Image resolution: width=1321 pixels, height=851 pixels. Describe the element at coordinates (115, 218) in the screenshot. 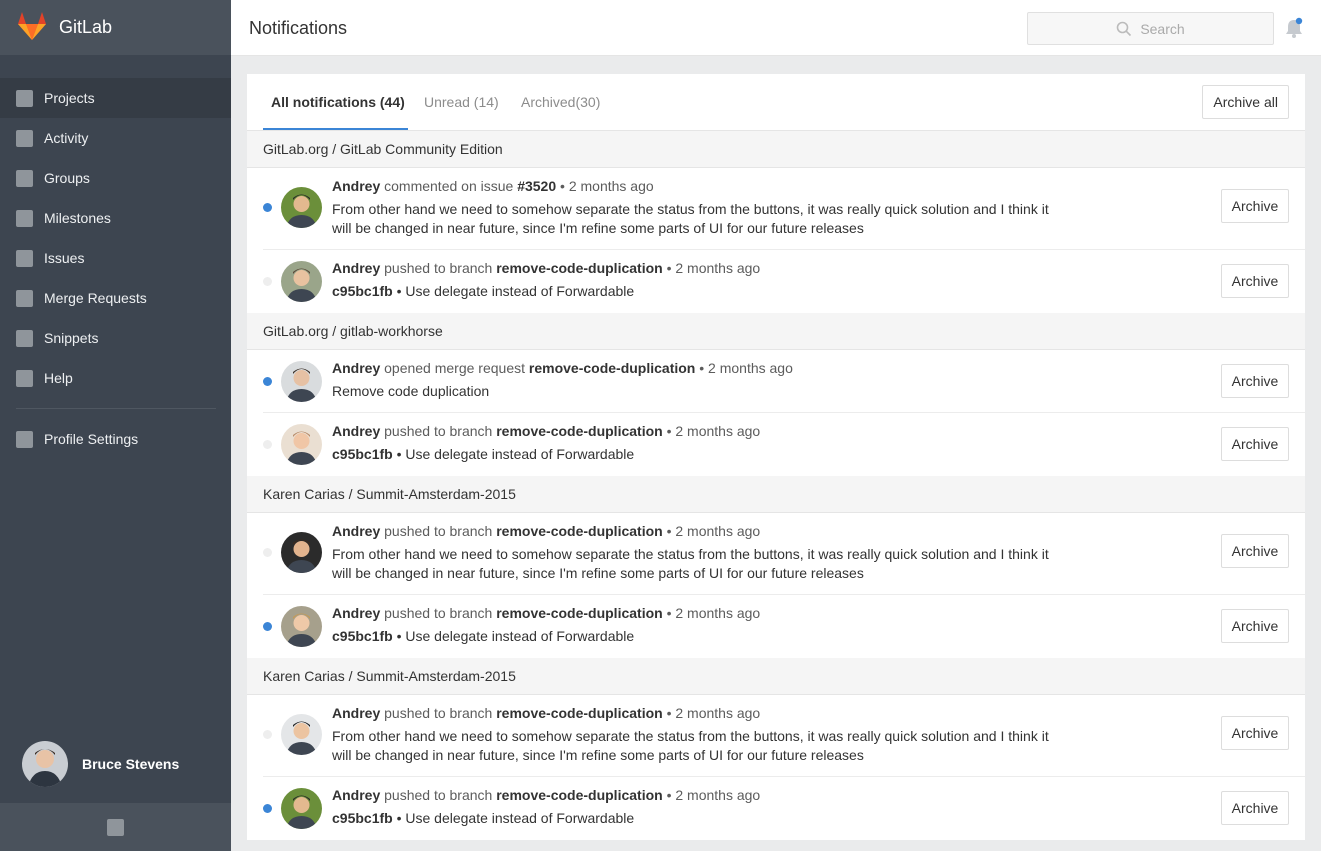

I see `sidebar-item-milestones: Milestones` at that location.